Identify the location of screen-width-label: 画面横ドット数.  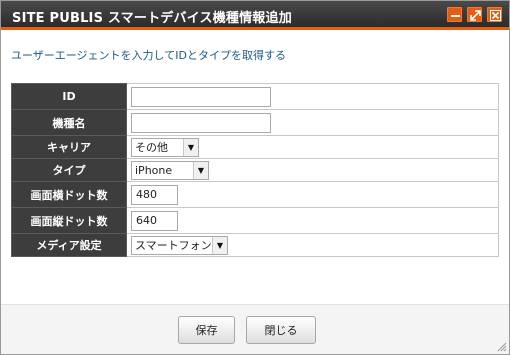
(69, 194).